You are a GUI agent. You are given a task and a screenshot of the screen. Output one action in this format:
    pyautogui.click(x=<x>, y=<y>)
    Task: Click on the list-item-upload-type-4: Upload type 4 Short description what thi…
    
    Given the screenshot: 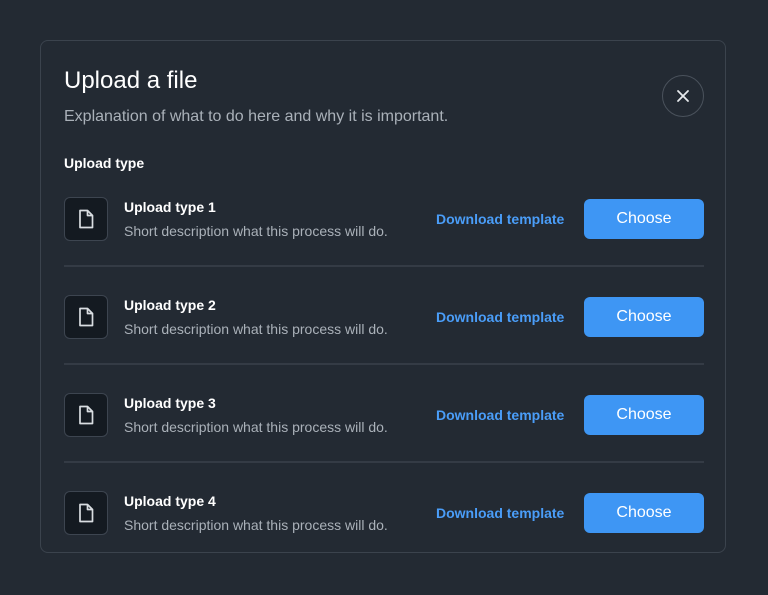 What is the action you would take?
    pyautogui.click(x=384, y=511)
    